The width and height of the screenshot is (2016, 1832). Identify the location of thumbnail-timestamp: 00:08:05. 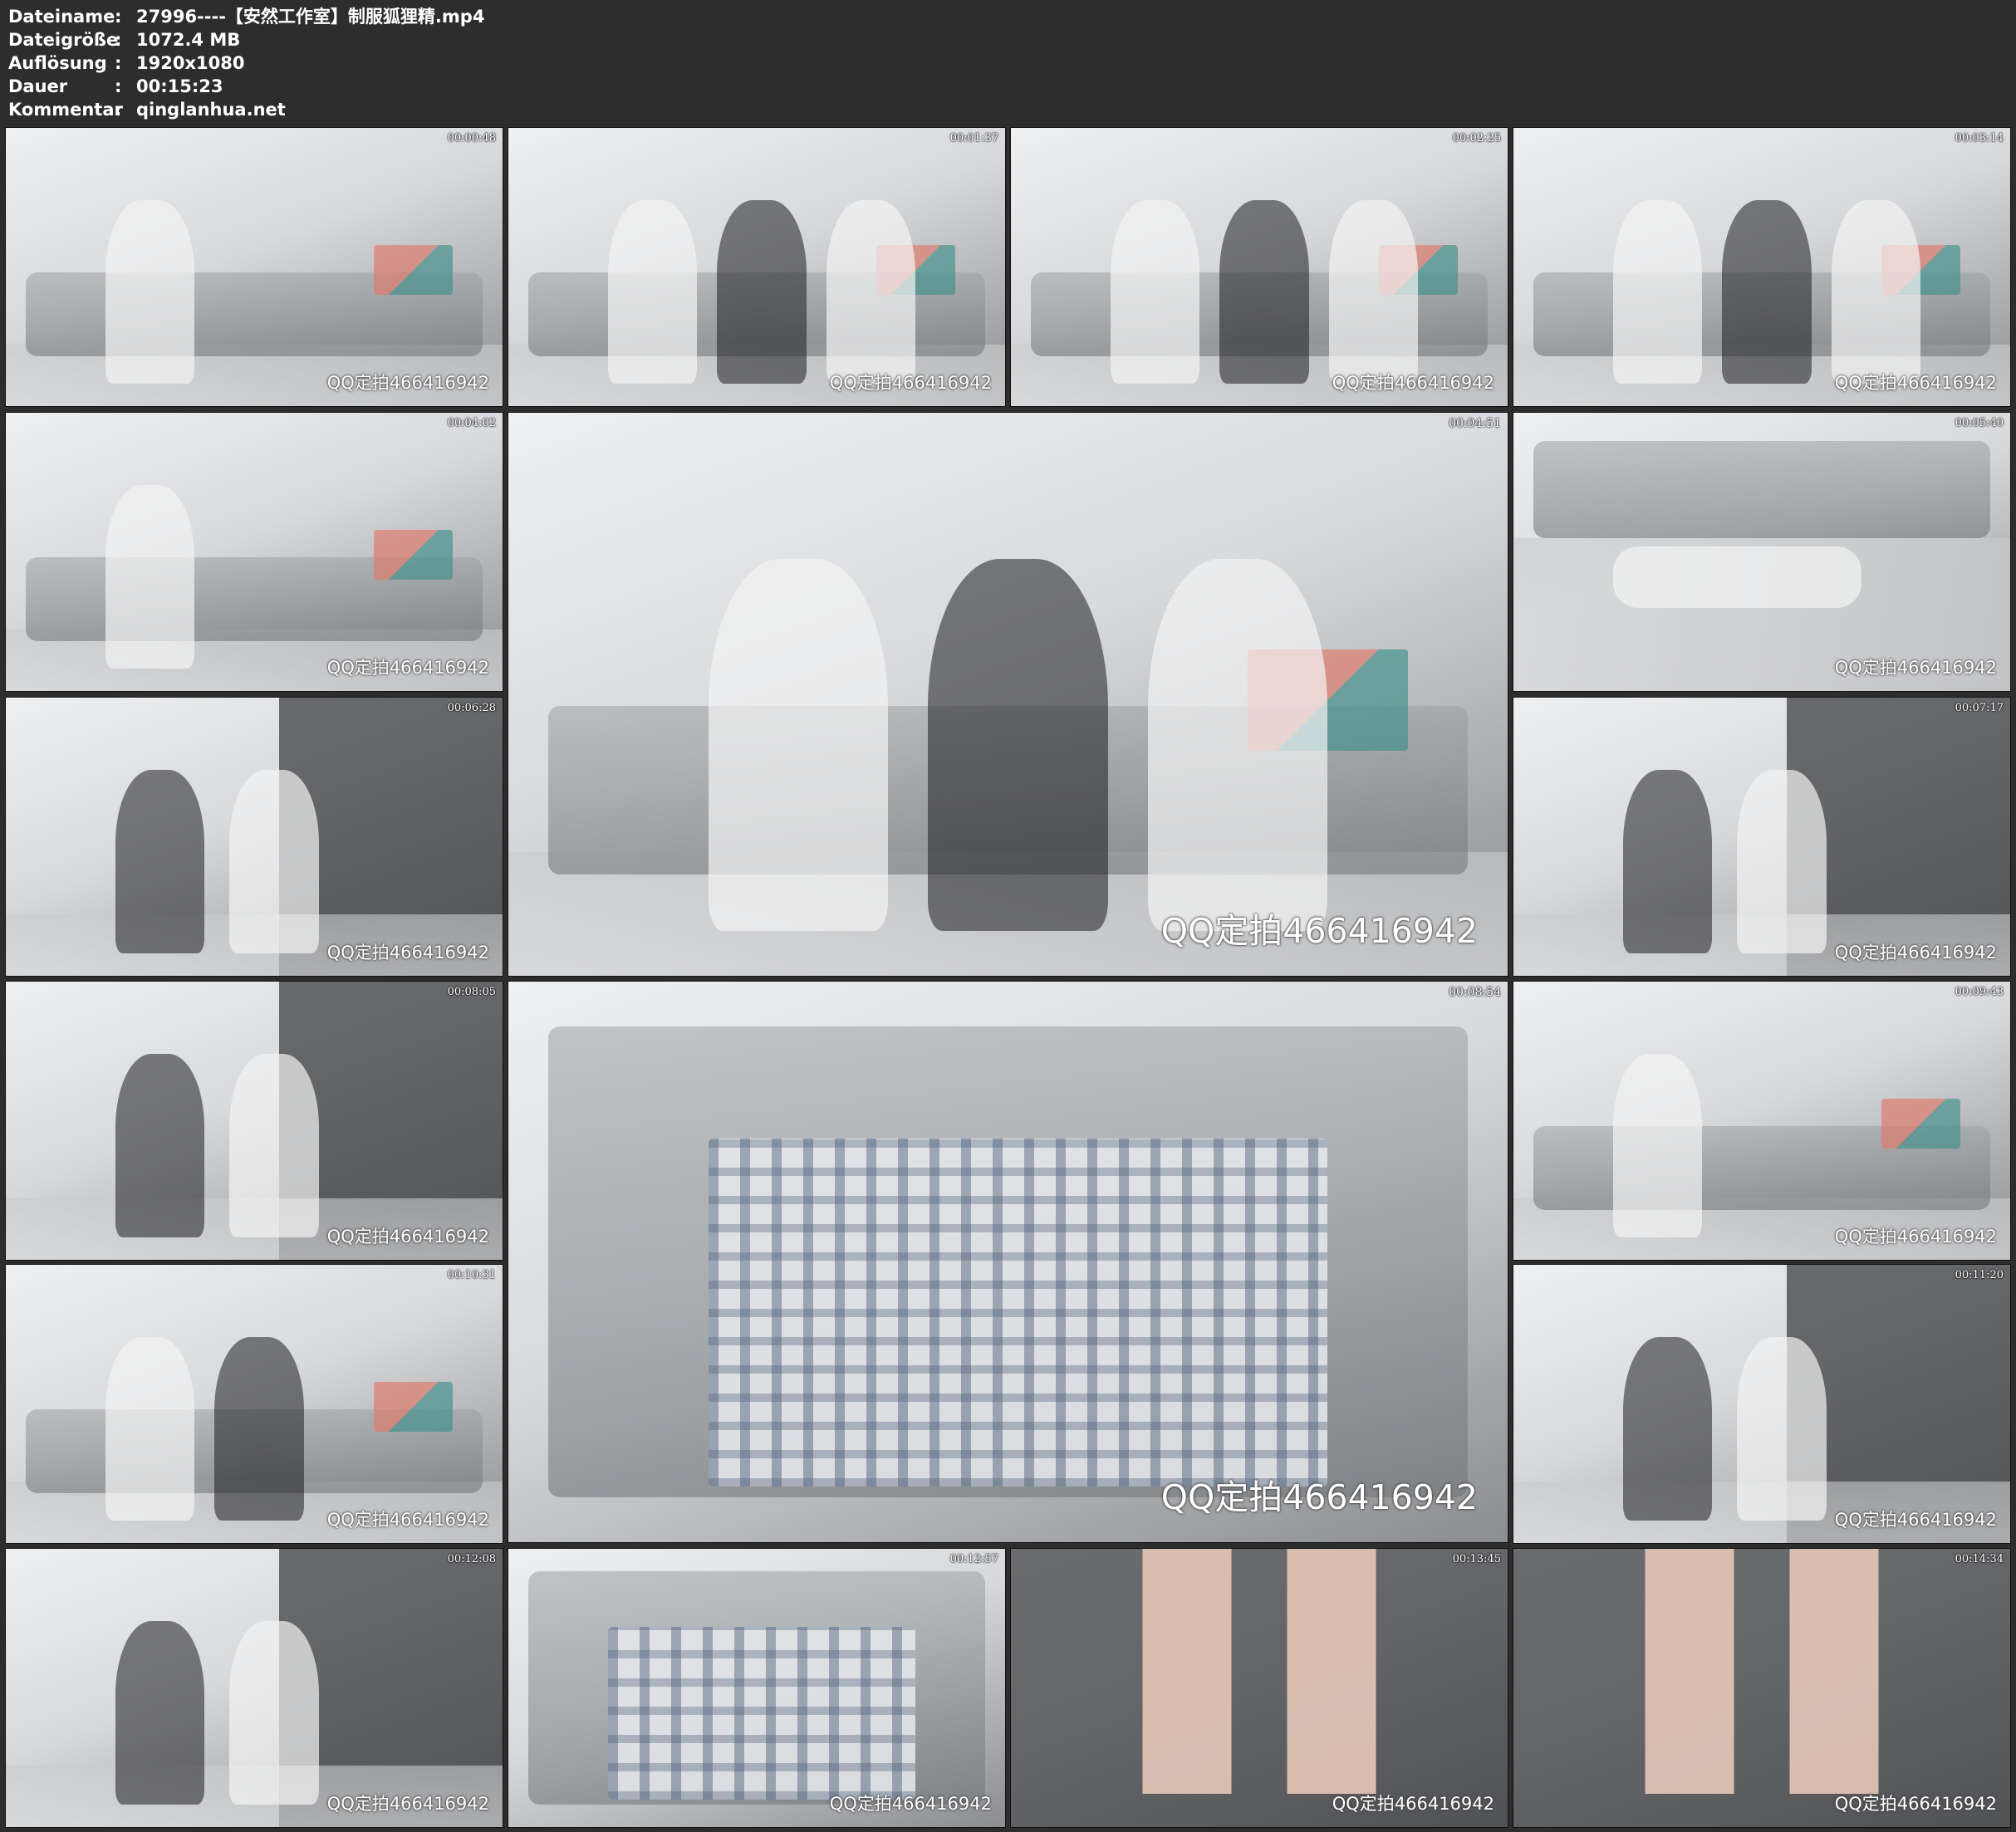
(471, 992).